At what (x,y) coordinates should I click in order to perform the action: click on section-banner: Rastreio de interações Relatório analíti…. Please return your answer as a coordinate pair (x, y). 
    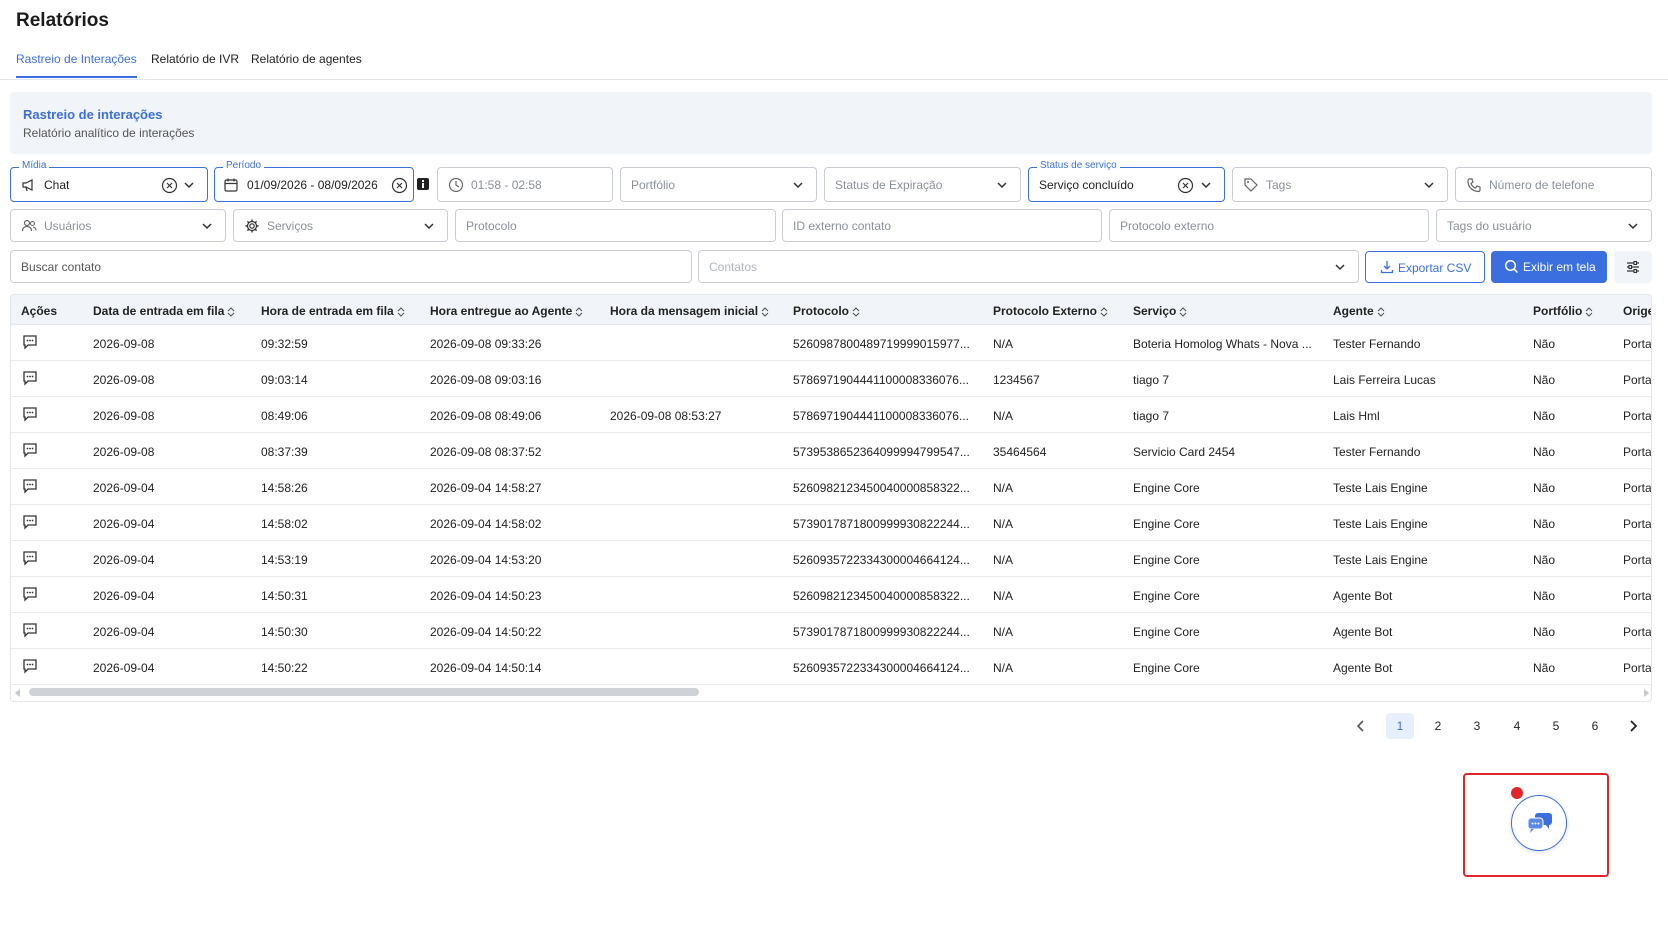
    Looking at the image, I should click on (831, 123).